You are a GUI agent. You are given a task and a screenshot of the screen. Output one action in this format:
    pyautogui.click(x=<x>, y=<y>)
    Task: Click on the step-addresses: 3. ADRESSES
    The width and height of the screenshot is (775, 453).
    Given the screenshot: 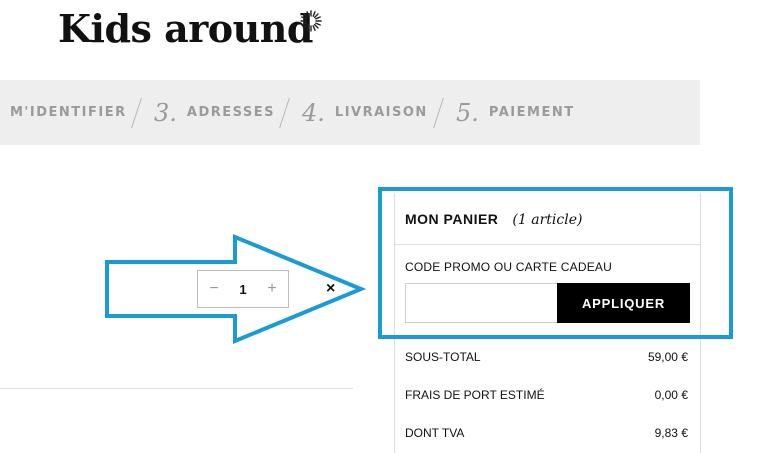 What is the action you would take?
    pyautogui.click(x=214, y=112)
    